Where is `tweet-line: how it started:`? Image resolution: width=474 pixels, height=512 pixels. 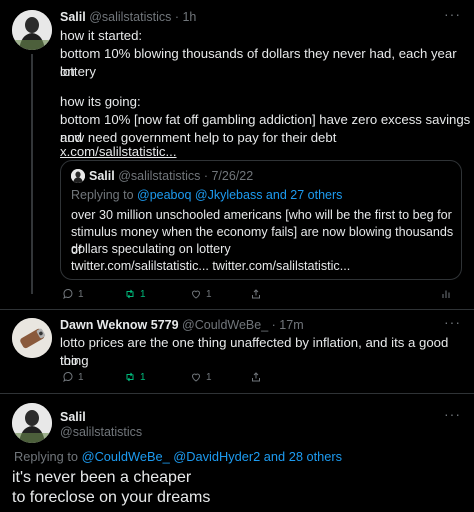
tweet-line: how it started: is located at coordinates (101, 35).